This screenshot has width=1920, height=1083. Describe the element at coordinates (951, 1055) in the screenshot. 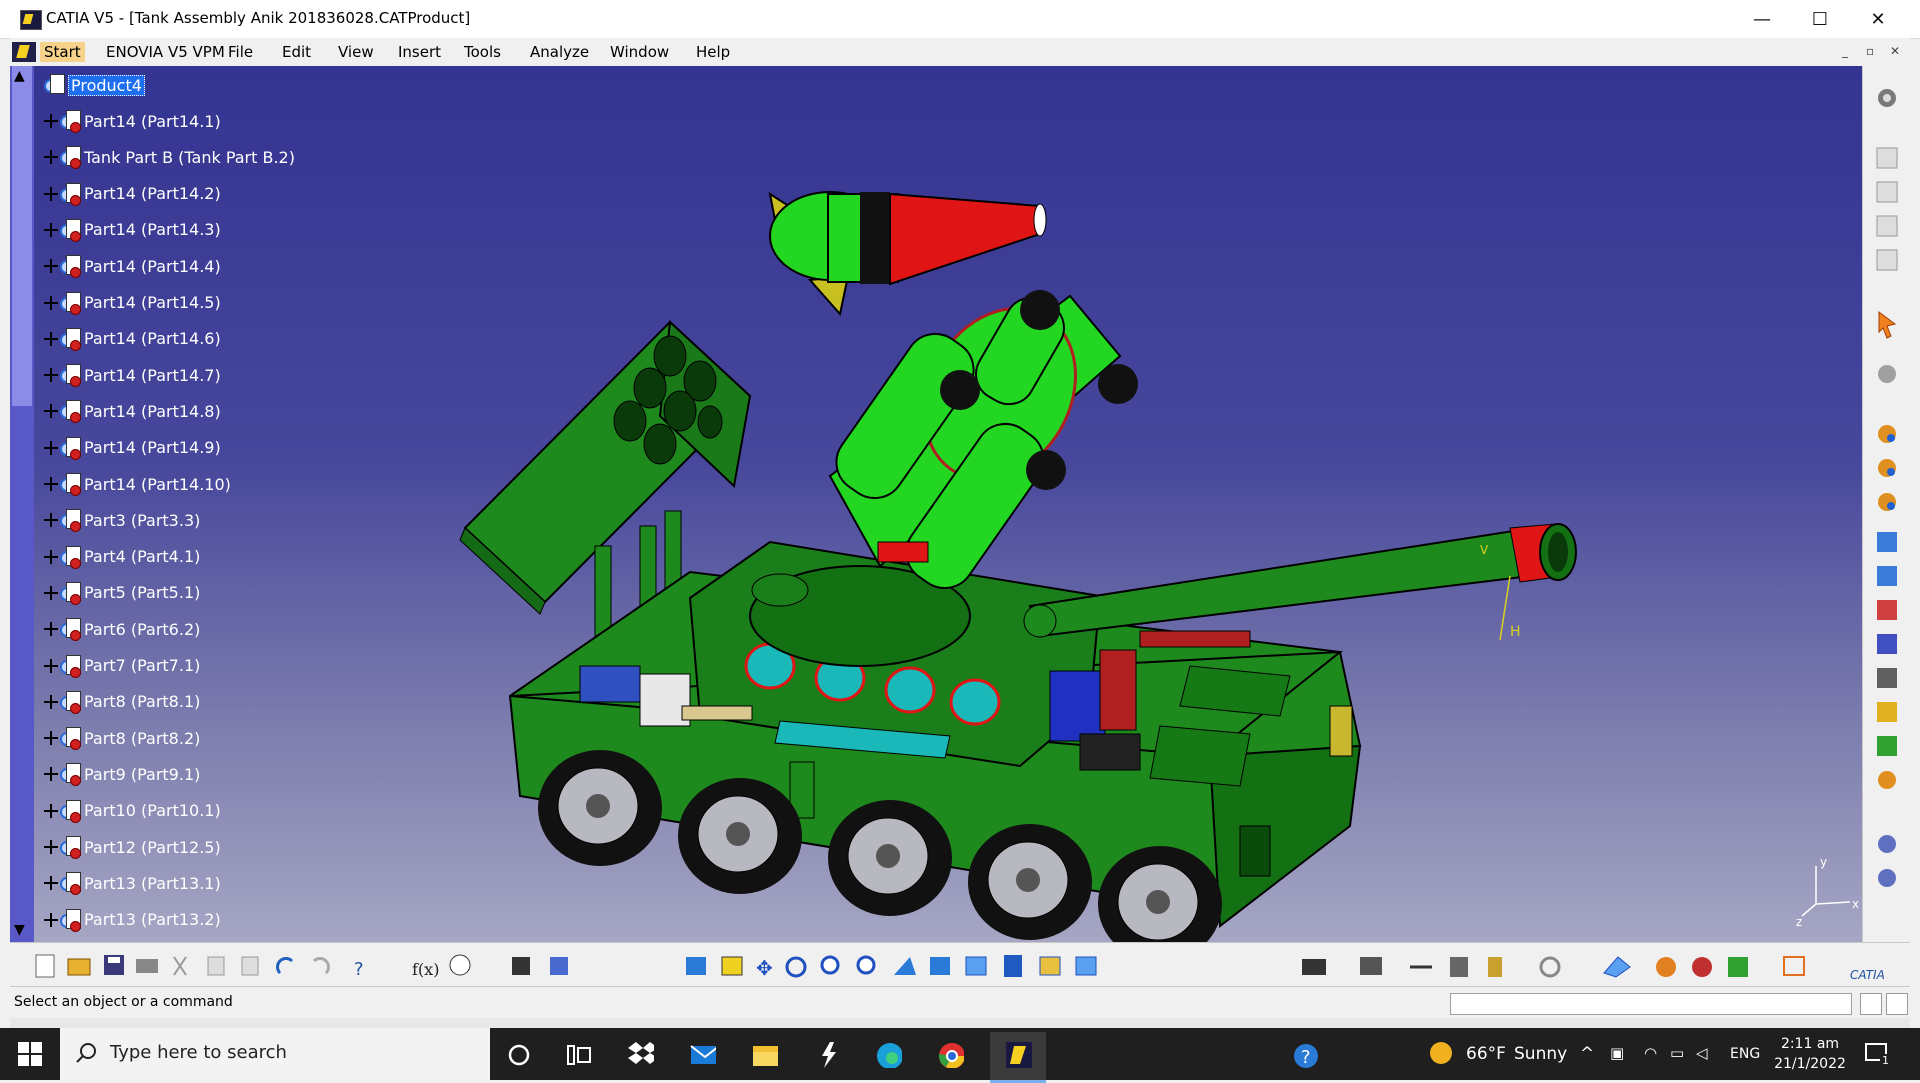

I see `chrome-icon` at that location.